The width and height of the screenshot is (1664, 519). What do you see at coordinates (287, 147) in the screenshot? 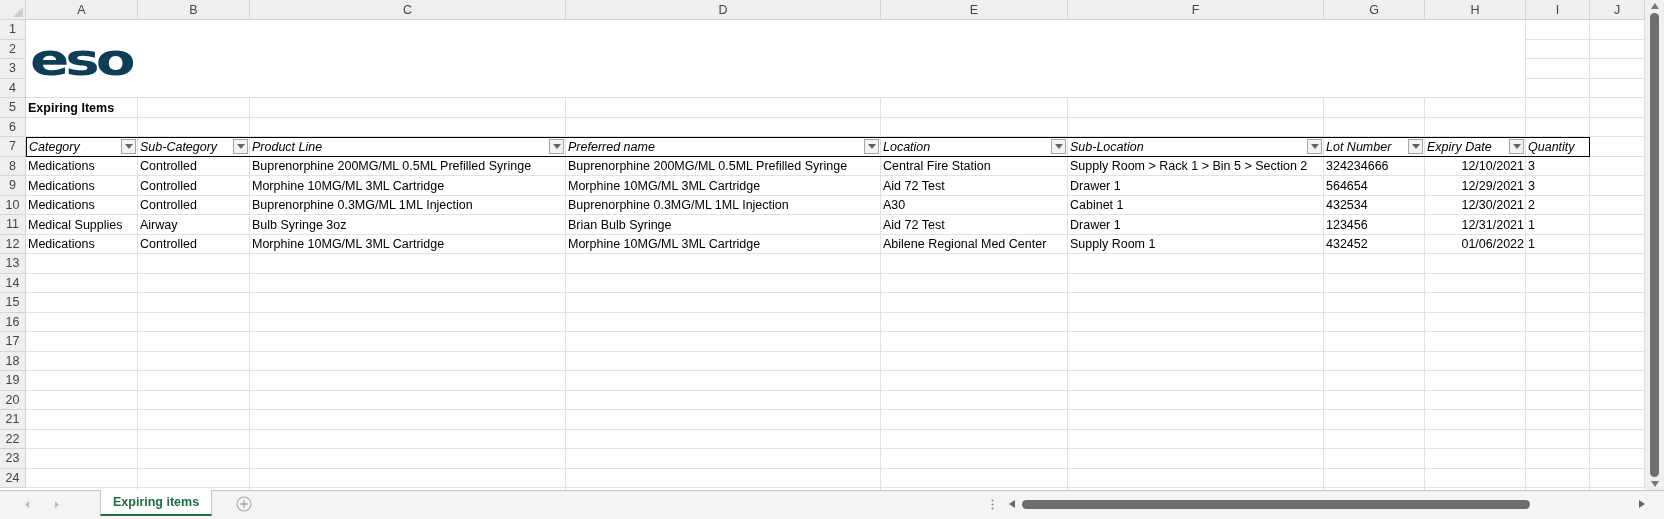
I see `column-heading: Product Line` at bounding box center [287, 147].